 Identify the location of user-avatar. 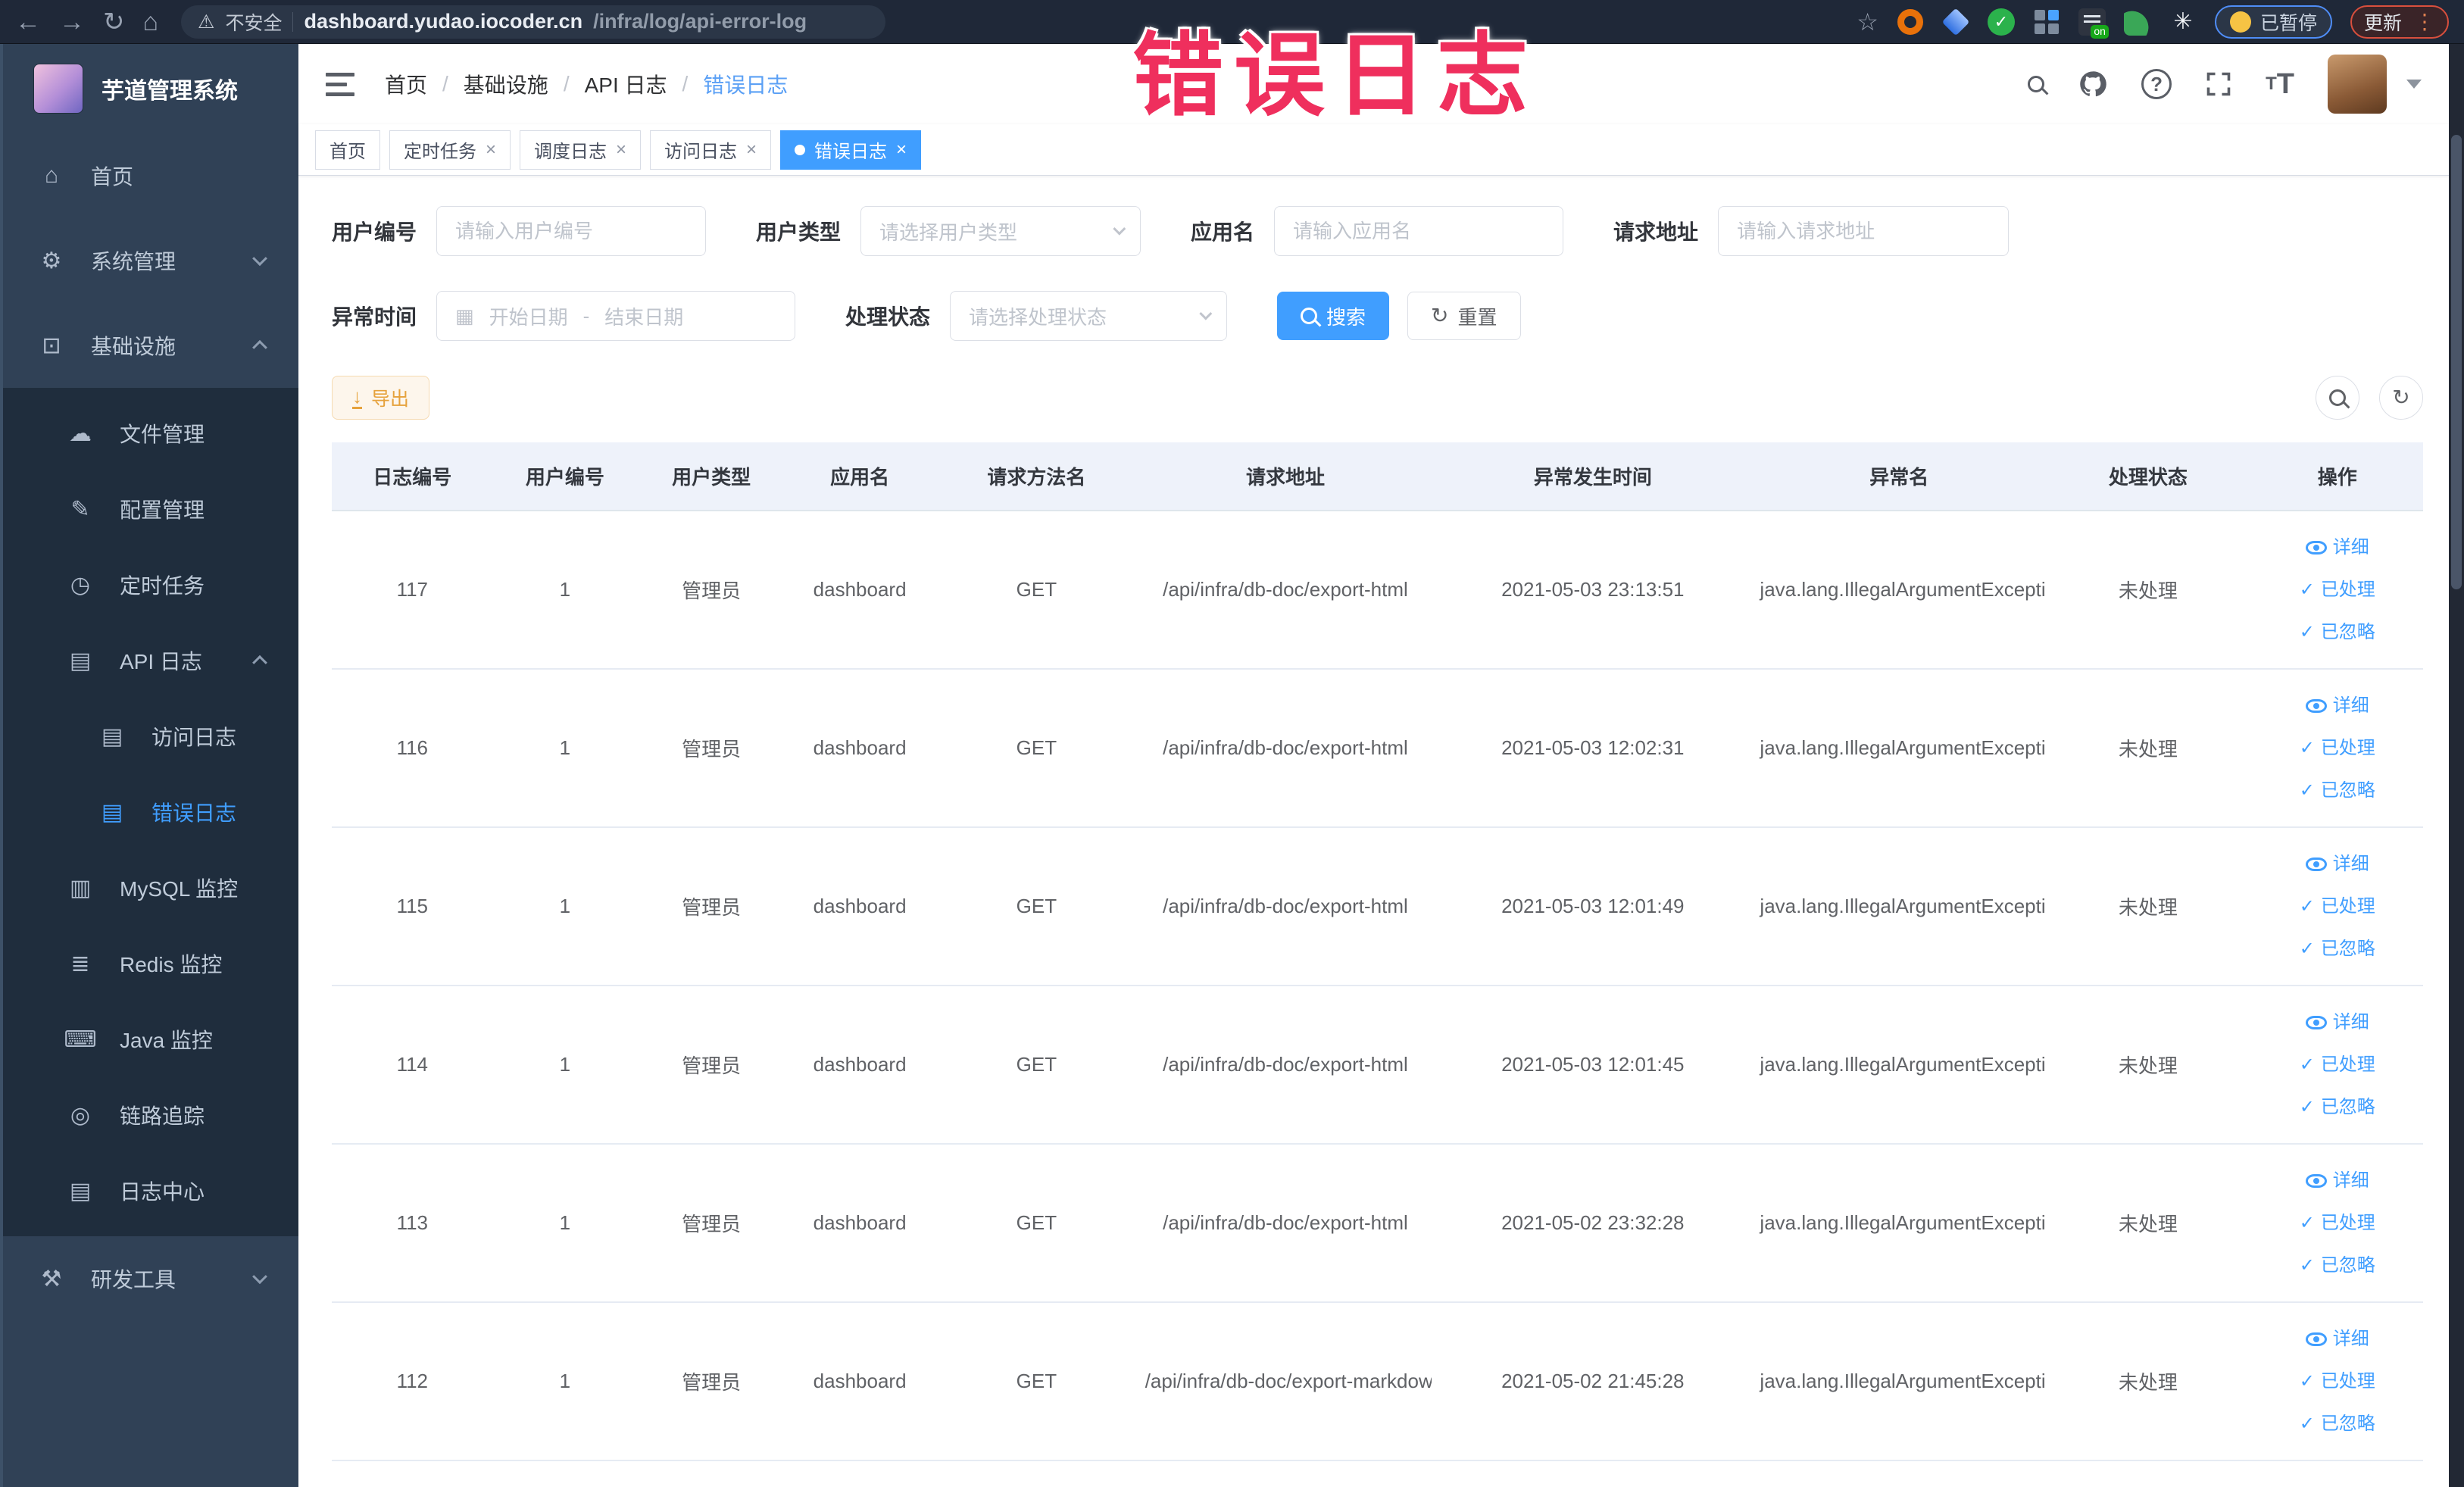
(2357, 84).